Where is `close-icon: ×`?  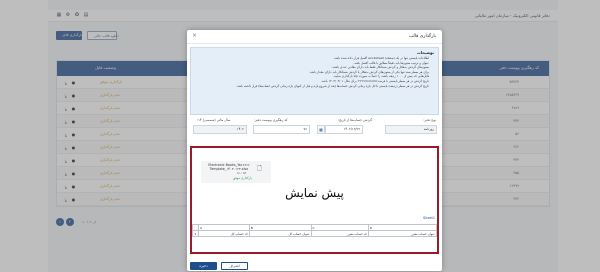
close-icon: × is located at coordinates (194, 36).